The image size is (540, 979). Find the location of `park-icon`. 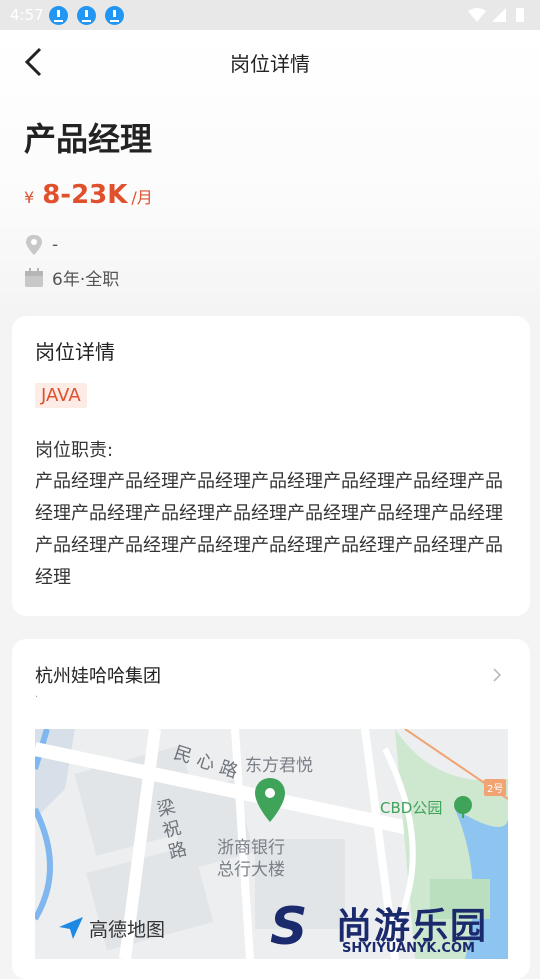

park-icon is located at coordinates (463, 807).